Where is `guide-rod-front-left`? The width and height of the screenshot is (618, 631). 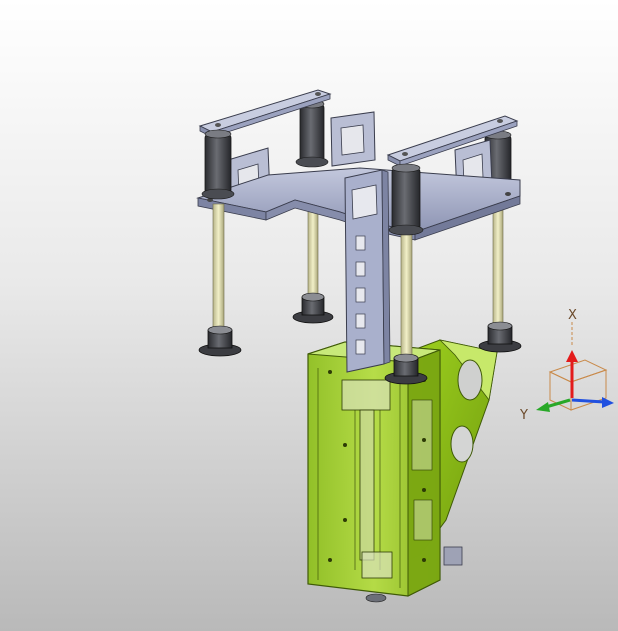
guide-rod-front-left is located at coordinates (218, 268).